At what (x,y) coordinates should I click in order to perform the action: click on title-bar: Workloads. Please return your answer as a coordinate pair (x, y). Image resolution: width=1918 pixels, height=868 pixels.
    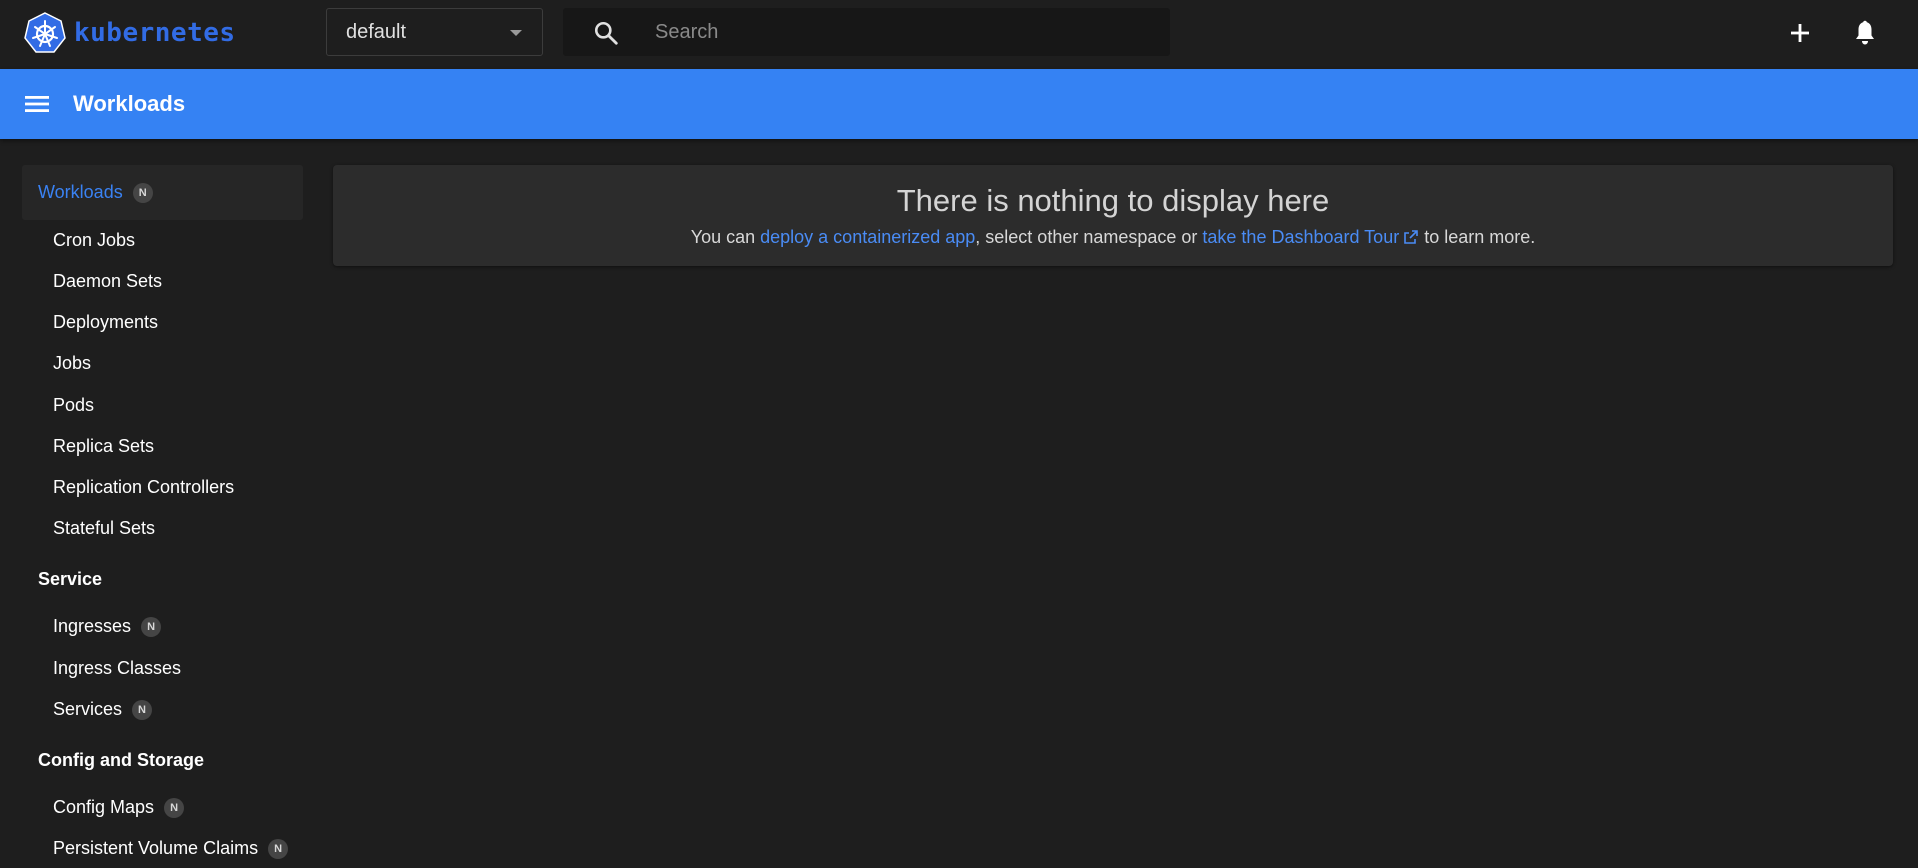
    Looking at the image, I should click on (959, 104).